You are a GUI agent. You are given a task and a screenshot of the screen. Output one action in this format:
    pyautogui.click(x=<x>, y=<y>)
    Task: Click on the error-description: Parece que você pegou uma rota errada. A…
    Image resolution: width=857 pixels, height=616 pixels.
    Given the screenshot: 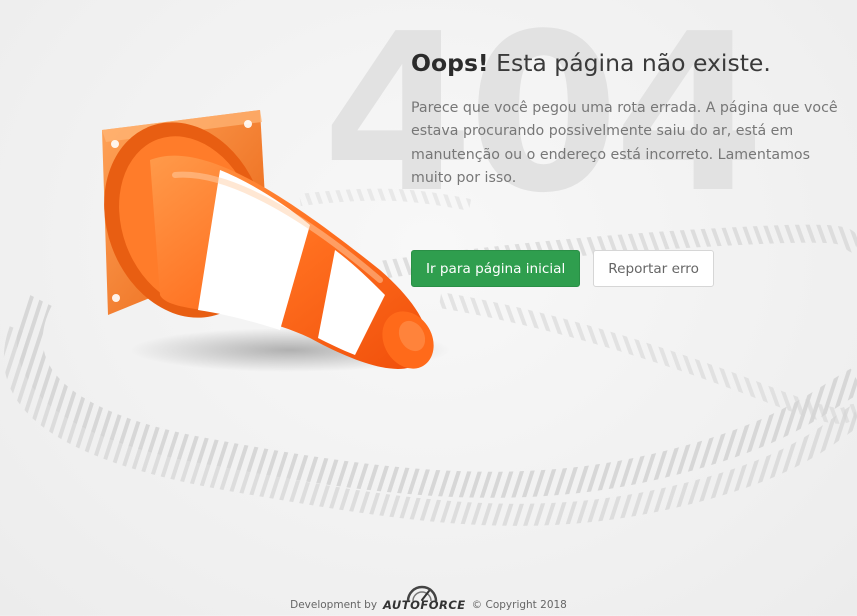 What is the action you would take?
    pyautogui.click(x=624, y=143)
    